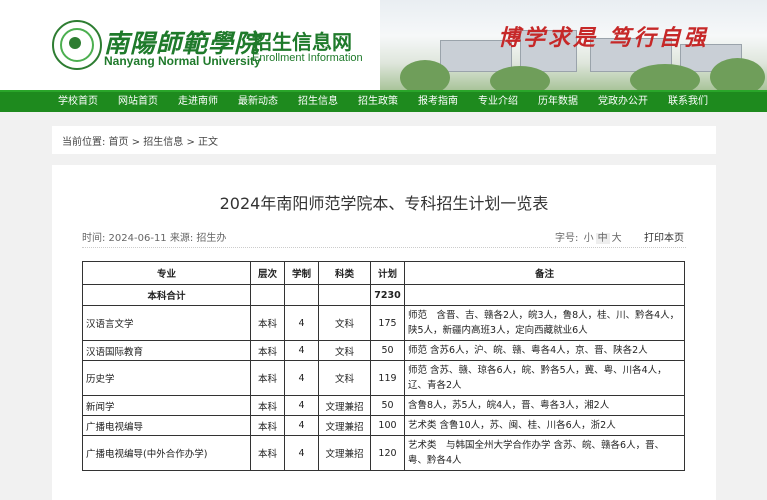  Describe the element at coordinates (384, 203) in the screenshot. I see `page-title: 2024年南阳师范学院本、专科招生计划一览表` at that location.